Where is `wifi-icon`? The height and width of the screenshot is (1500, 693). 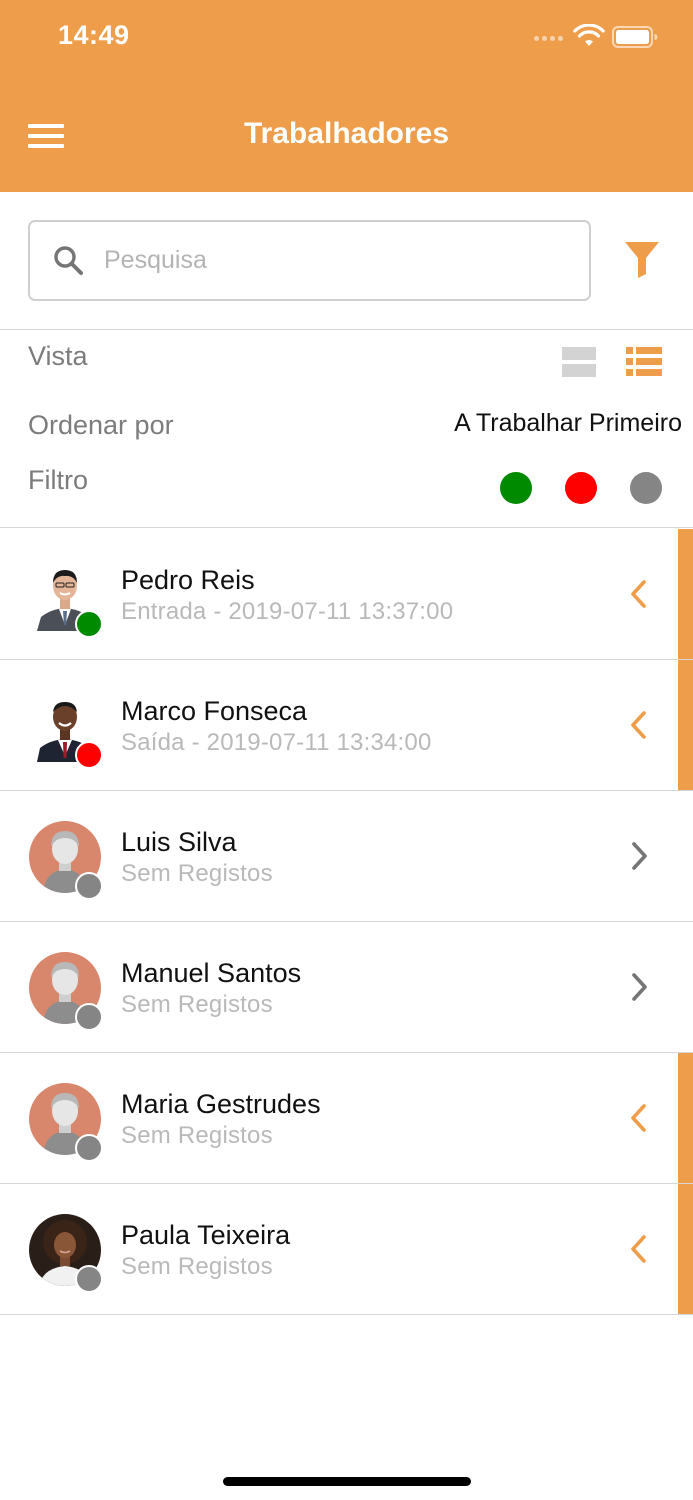 wifi-icon is located at coordinates (589, 35).